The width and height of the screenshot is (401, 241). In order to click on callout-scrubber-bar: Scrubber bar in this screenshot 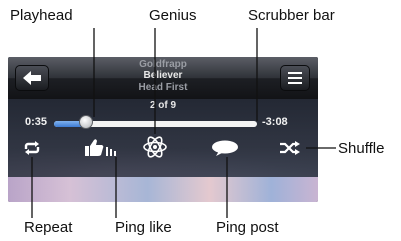, I will do `click(291, 15)`.